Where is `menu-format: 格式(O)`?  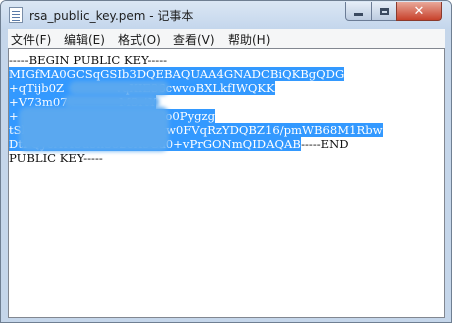 menu-format: 格式(O) is located at coordinates (139, 39).